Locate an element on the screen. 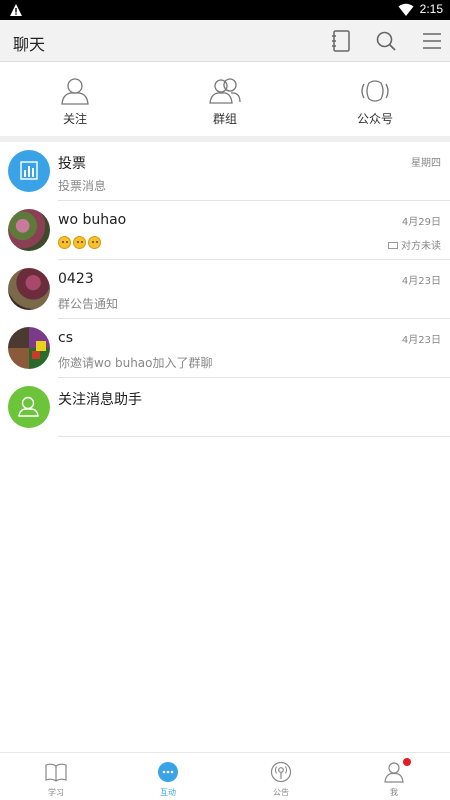 This screenshot has height=800, width=450. assistant-avatar is located at coordinates (29, 407).